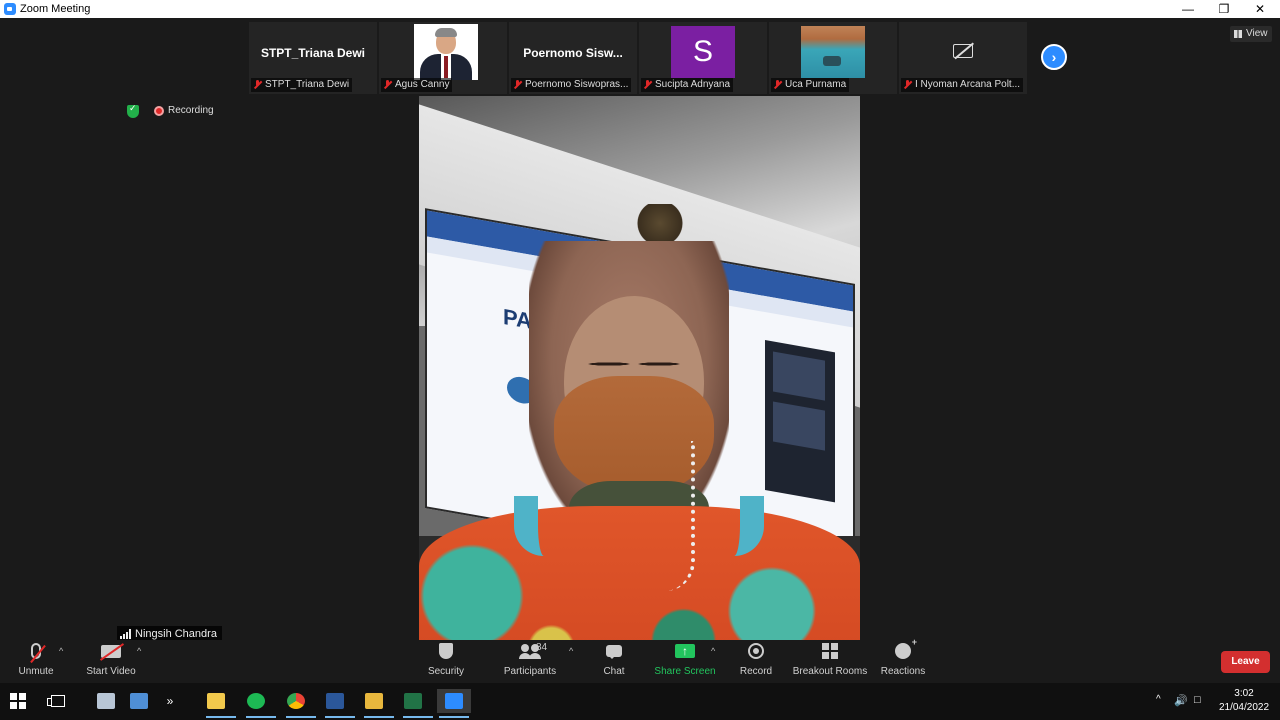 This screenshot has width=1280, height=720. Describe the element at coordinates (133, 110) in the screenshot. I see `shield-check-icon` at that location.